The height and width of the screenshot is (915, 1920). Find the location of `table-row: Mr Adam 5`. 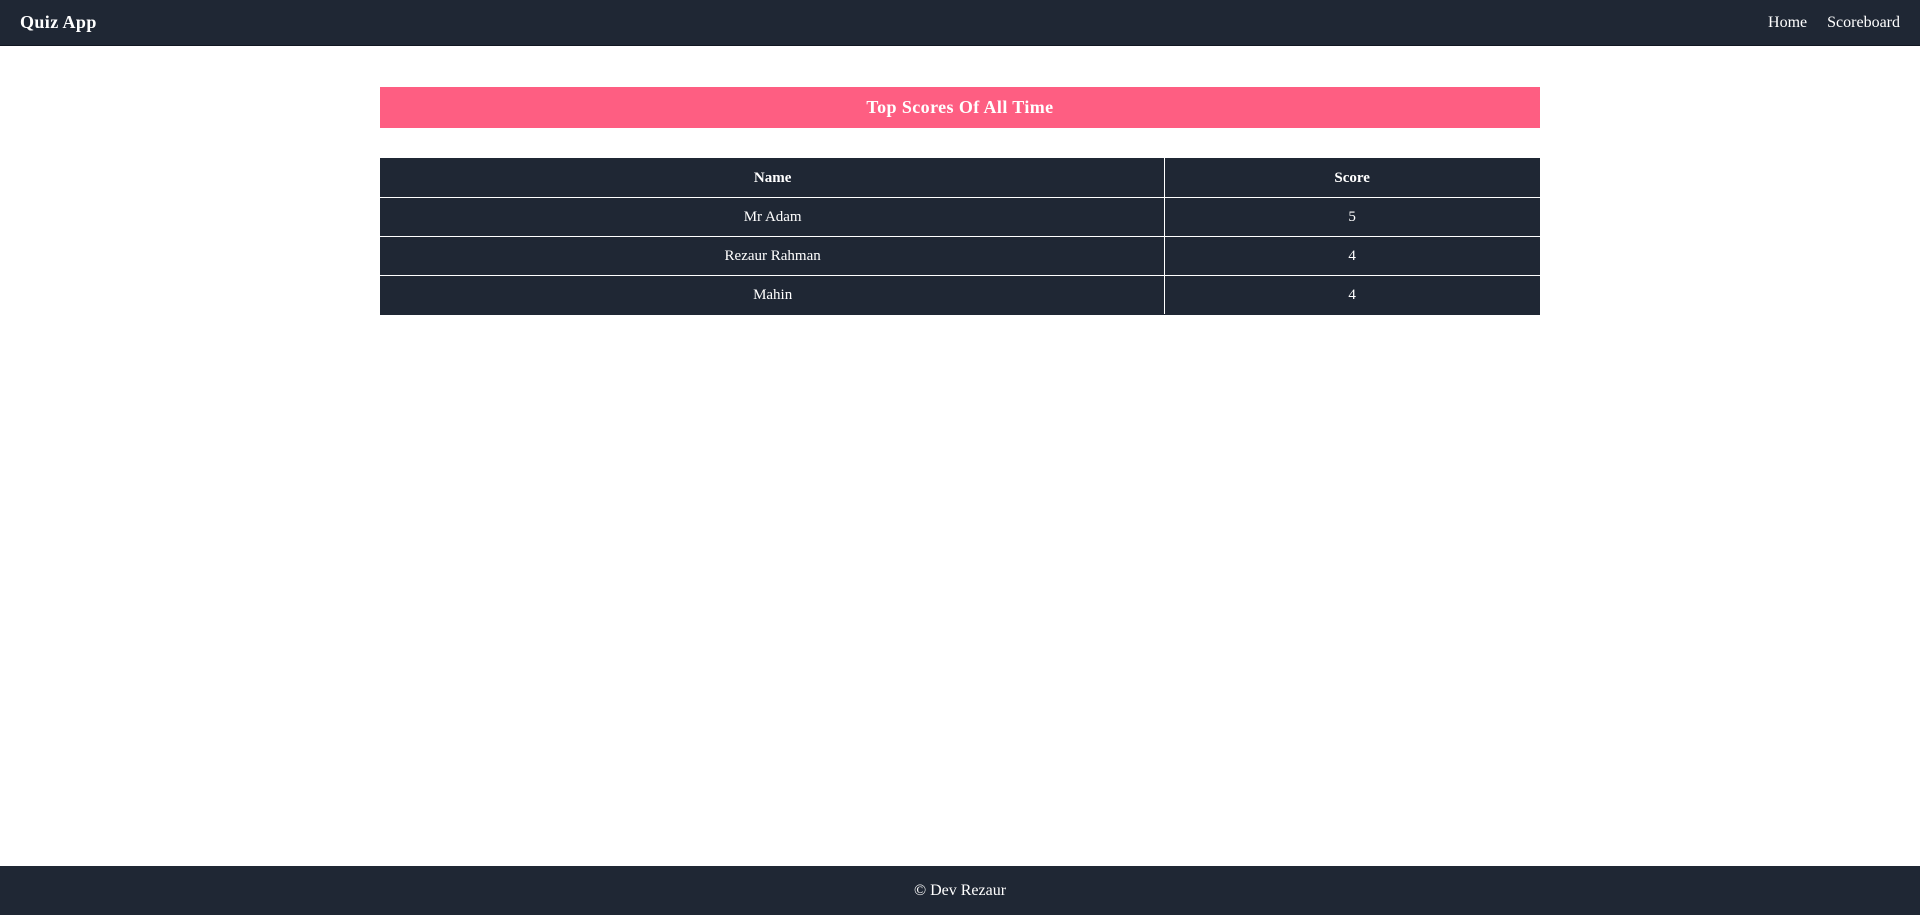

table-row: Mr Adam 5 is located at coordinates (959, 217).